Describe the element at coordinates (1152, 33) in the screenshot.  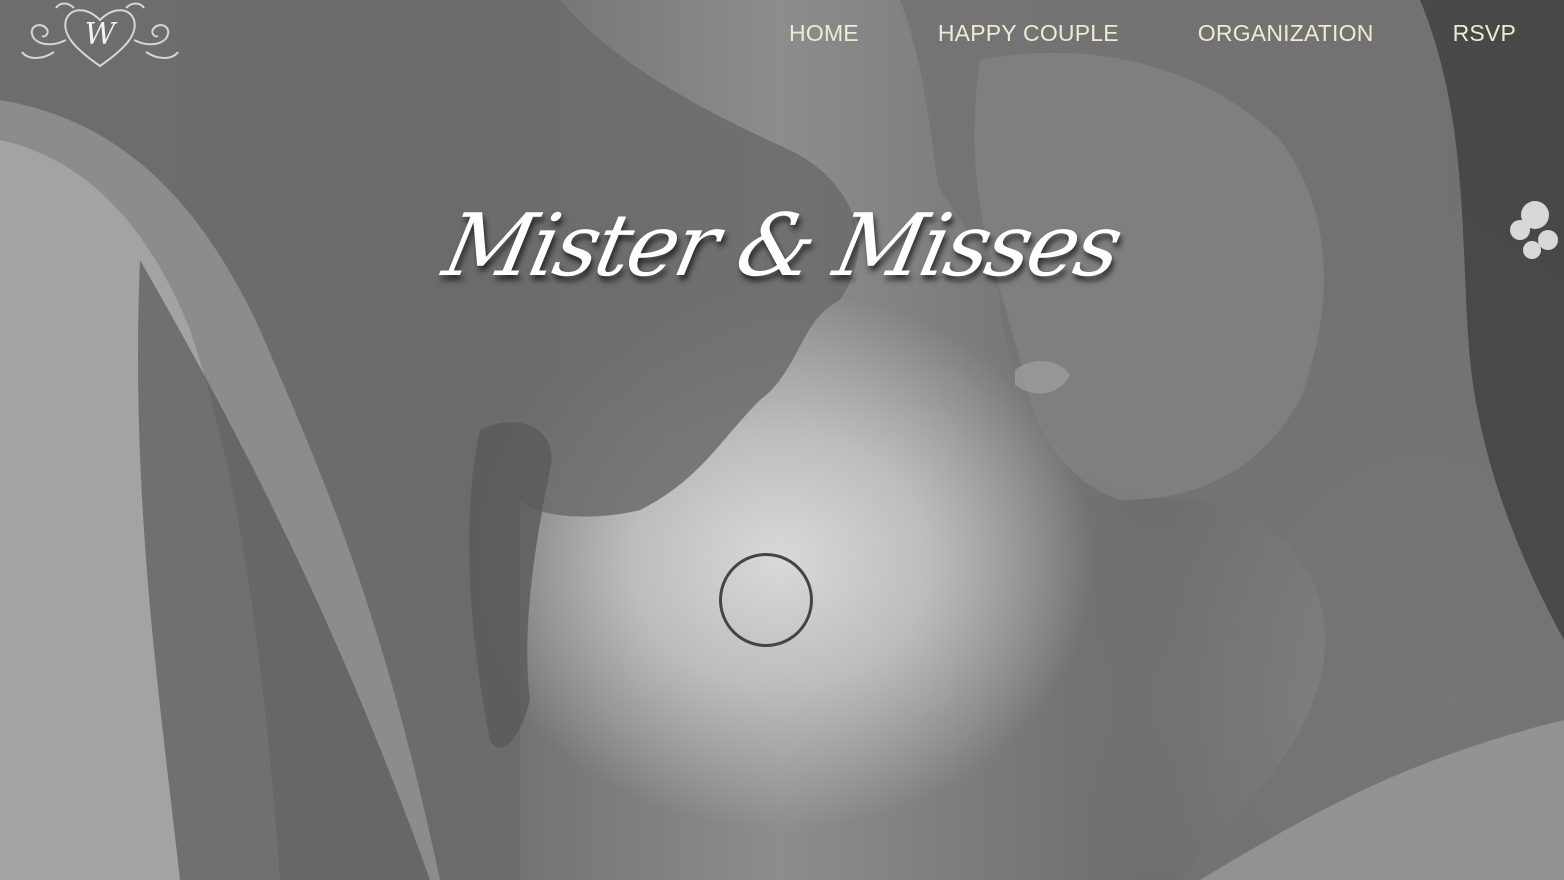
I see `main-navigation: HOME HAPPY COUPLE ORGANIZATION RSVP` at that location.